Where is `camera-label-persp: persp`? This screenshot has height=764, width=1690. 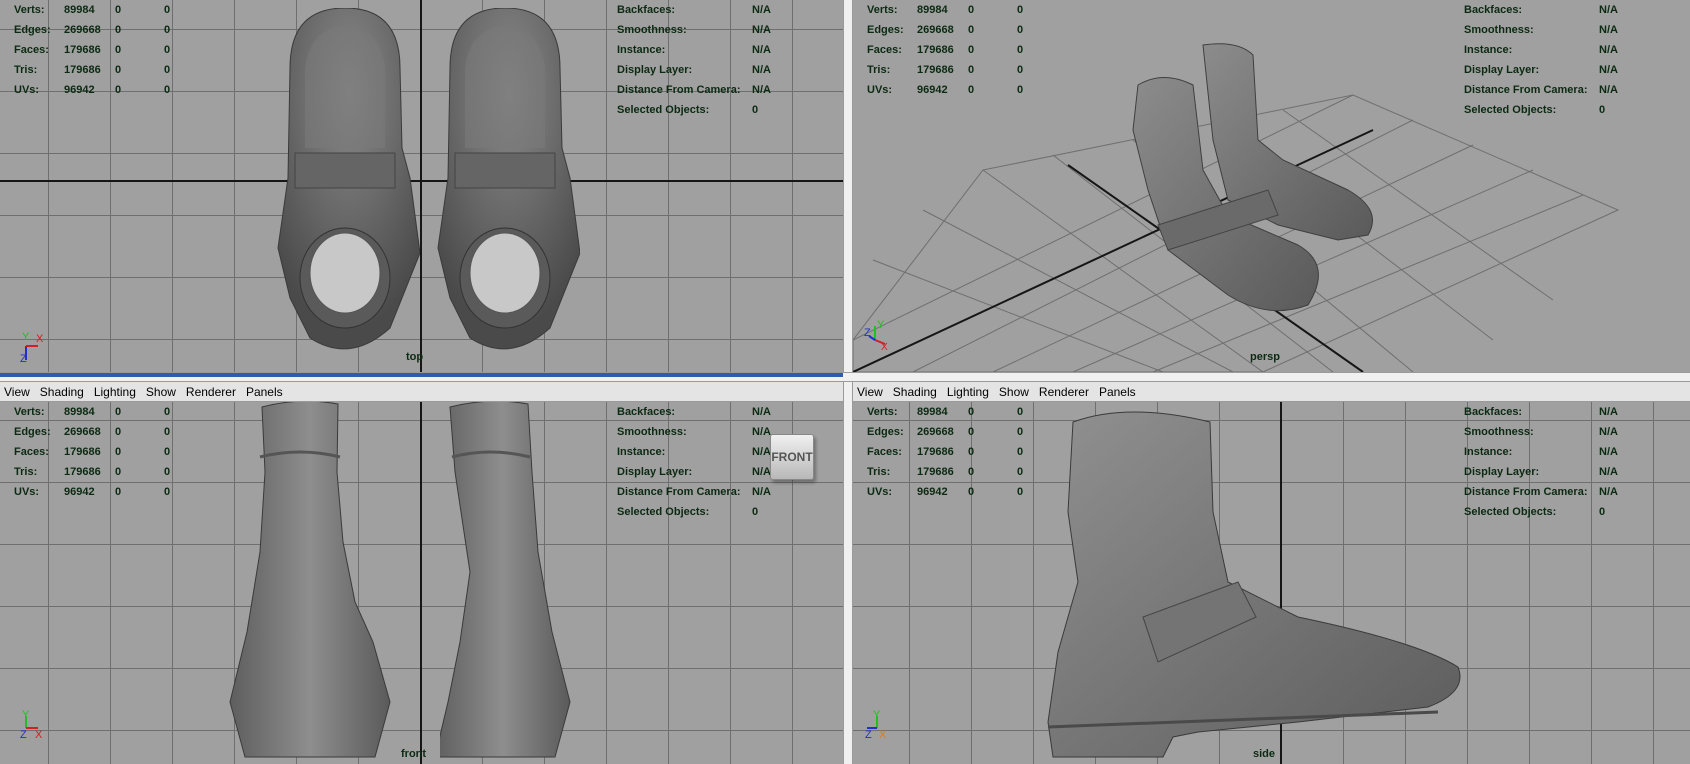 camera-label-persp: persp is located at coordinates (1265, 357).